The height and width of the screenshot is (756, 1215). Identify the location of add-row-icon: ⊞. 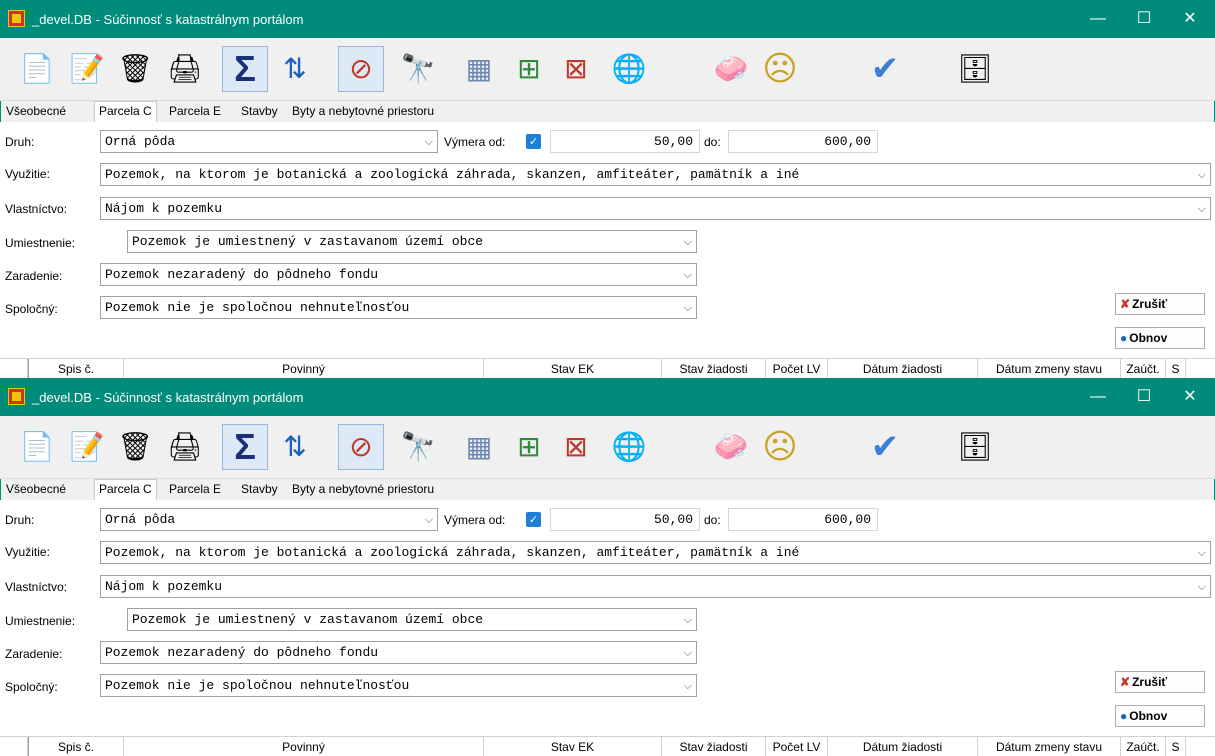
(529, 68).